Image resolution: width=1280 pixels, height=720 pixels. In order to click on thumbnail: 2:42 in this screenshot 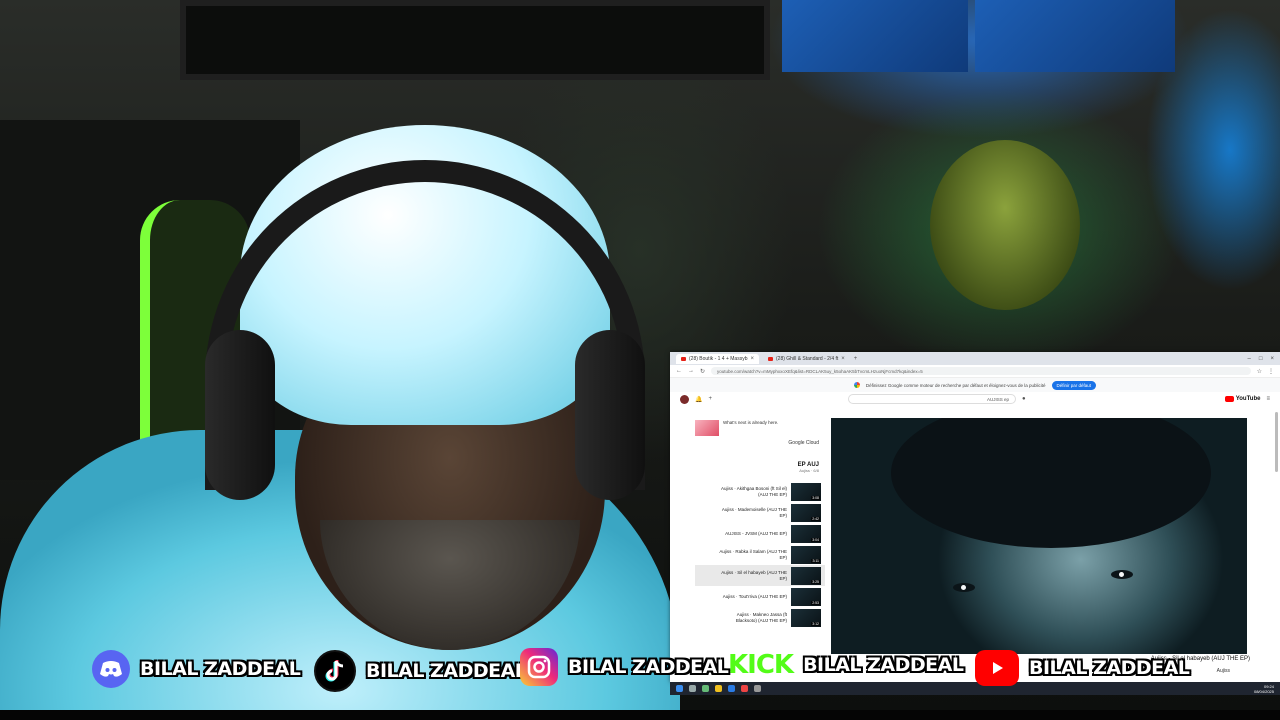, I will do `click(806, 512)`.